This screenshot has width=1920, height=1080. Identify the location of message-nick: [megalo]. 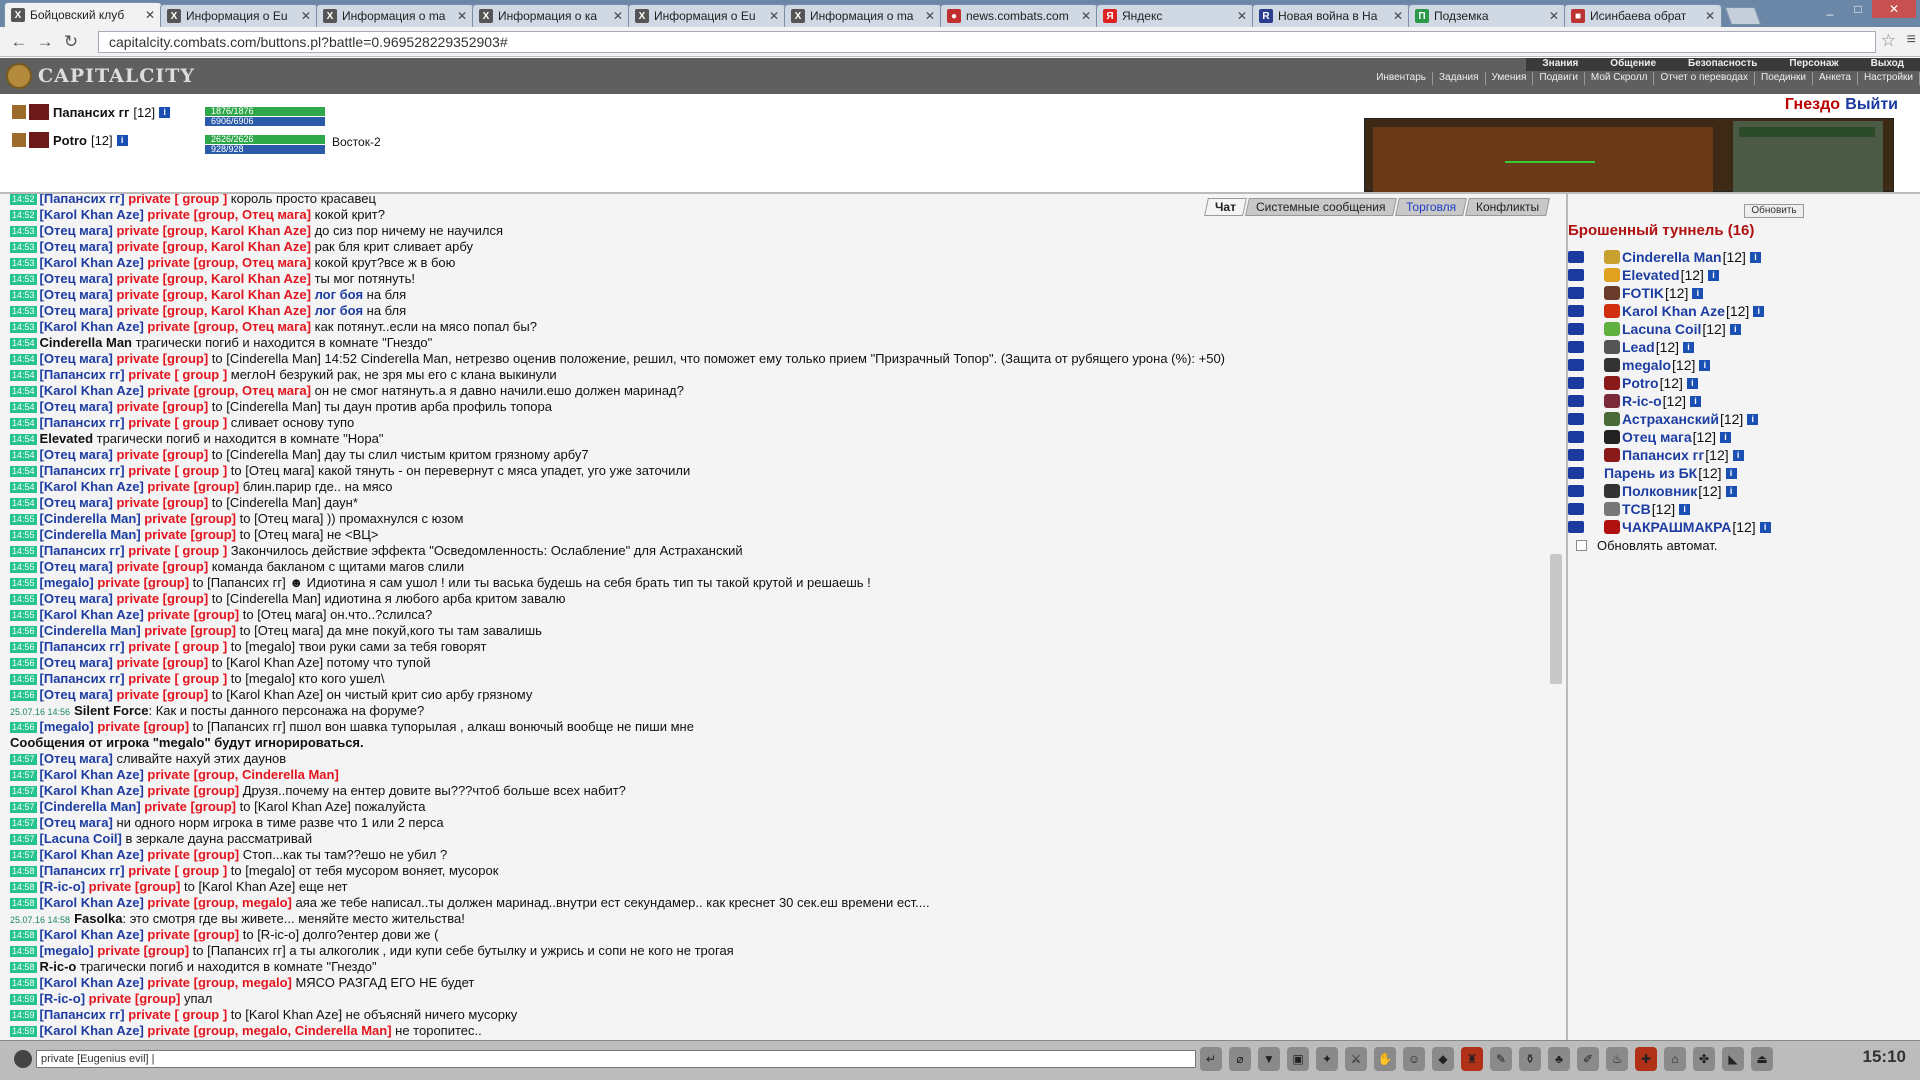
(69, 950).